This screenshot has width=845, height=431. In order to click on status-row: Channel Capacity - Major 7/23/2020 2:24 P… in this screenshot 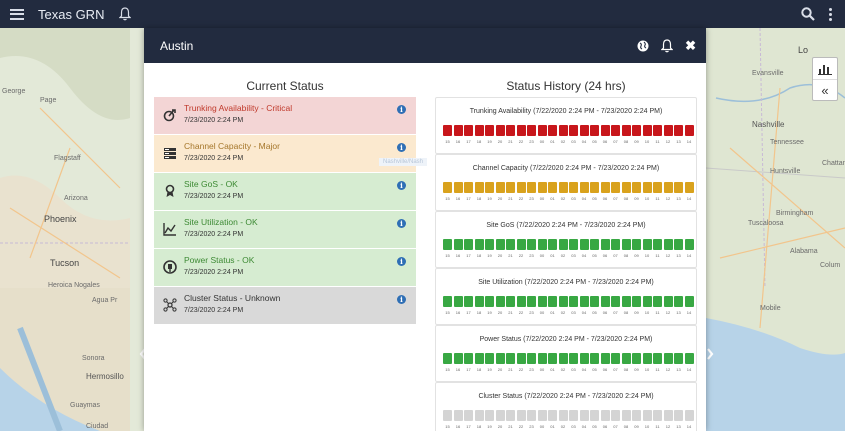, I will do `click(285, 154)`.